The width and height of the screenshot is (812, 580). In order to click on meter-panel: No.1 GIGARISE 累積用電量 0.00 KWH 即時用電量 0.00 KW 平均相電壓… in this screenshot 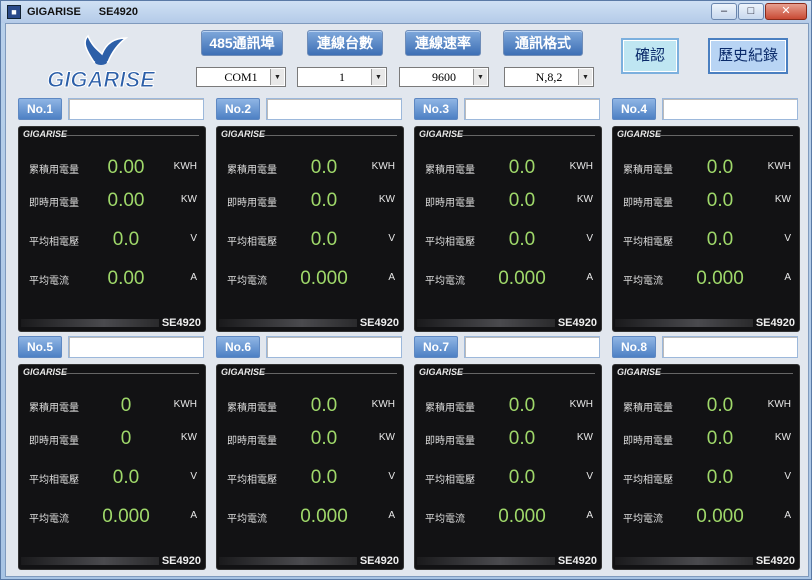, I will do `click(112, 215)`.